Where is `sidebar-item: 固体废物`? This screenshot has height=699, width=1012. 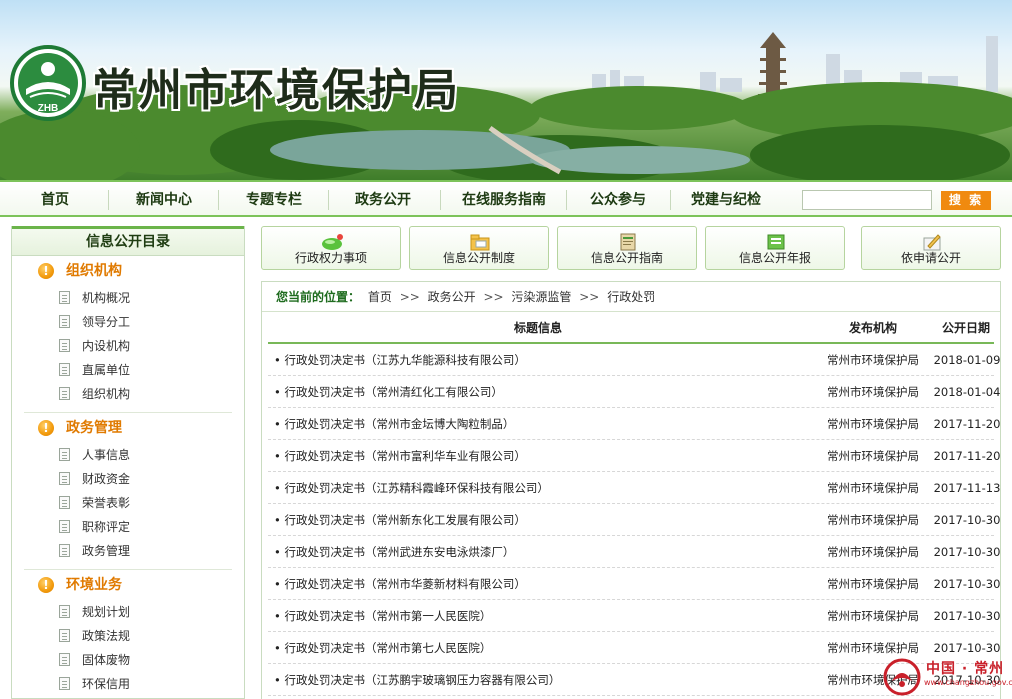 sidebar-item: 固体废物 is located at coordinates (128, 660).